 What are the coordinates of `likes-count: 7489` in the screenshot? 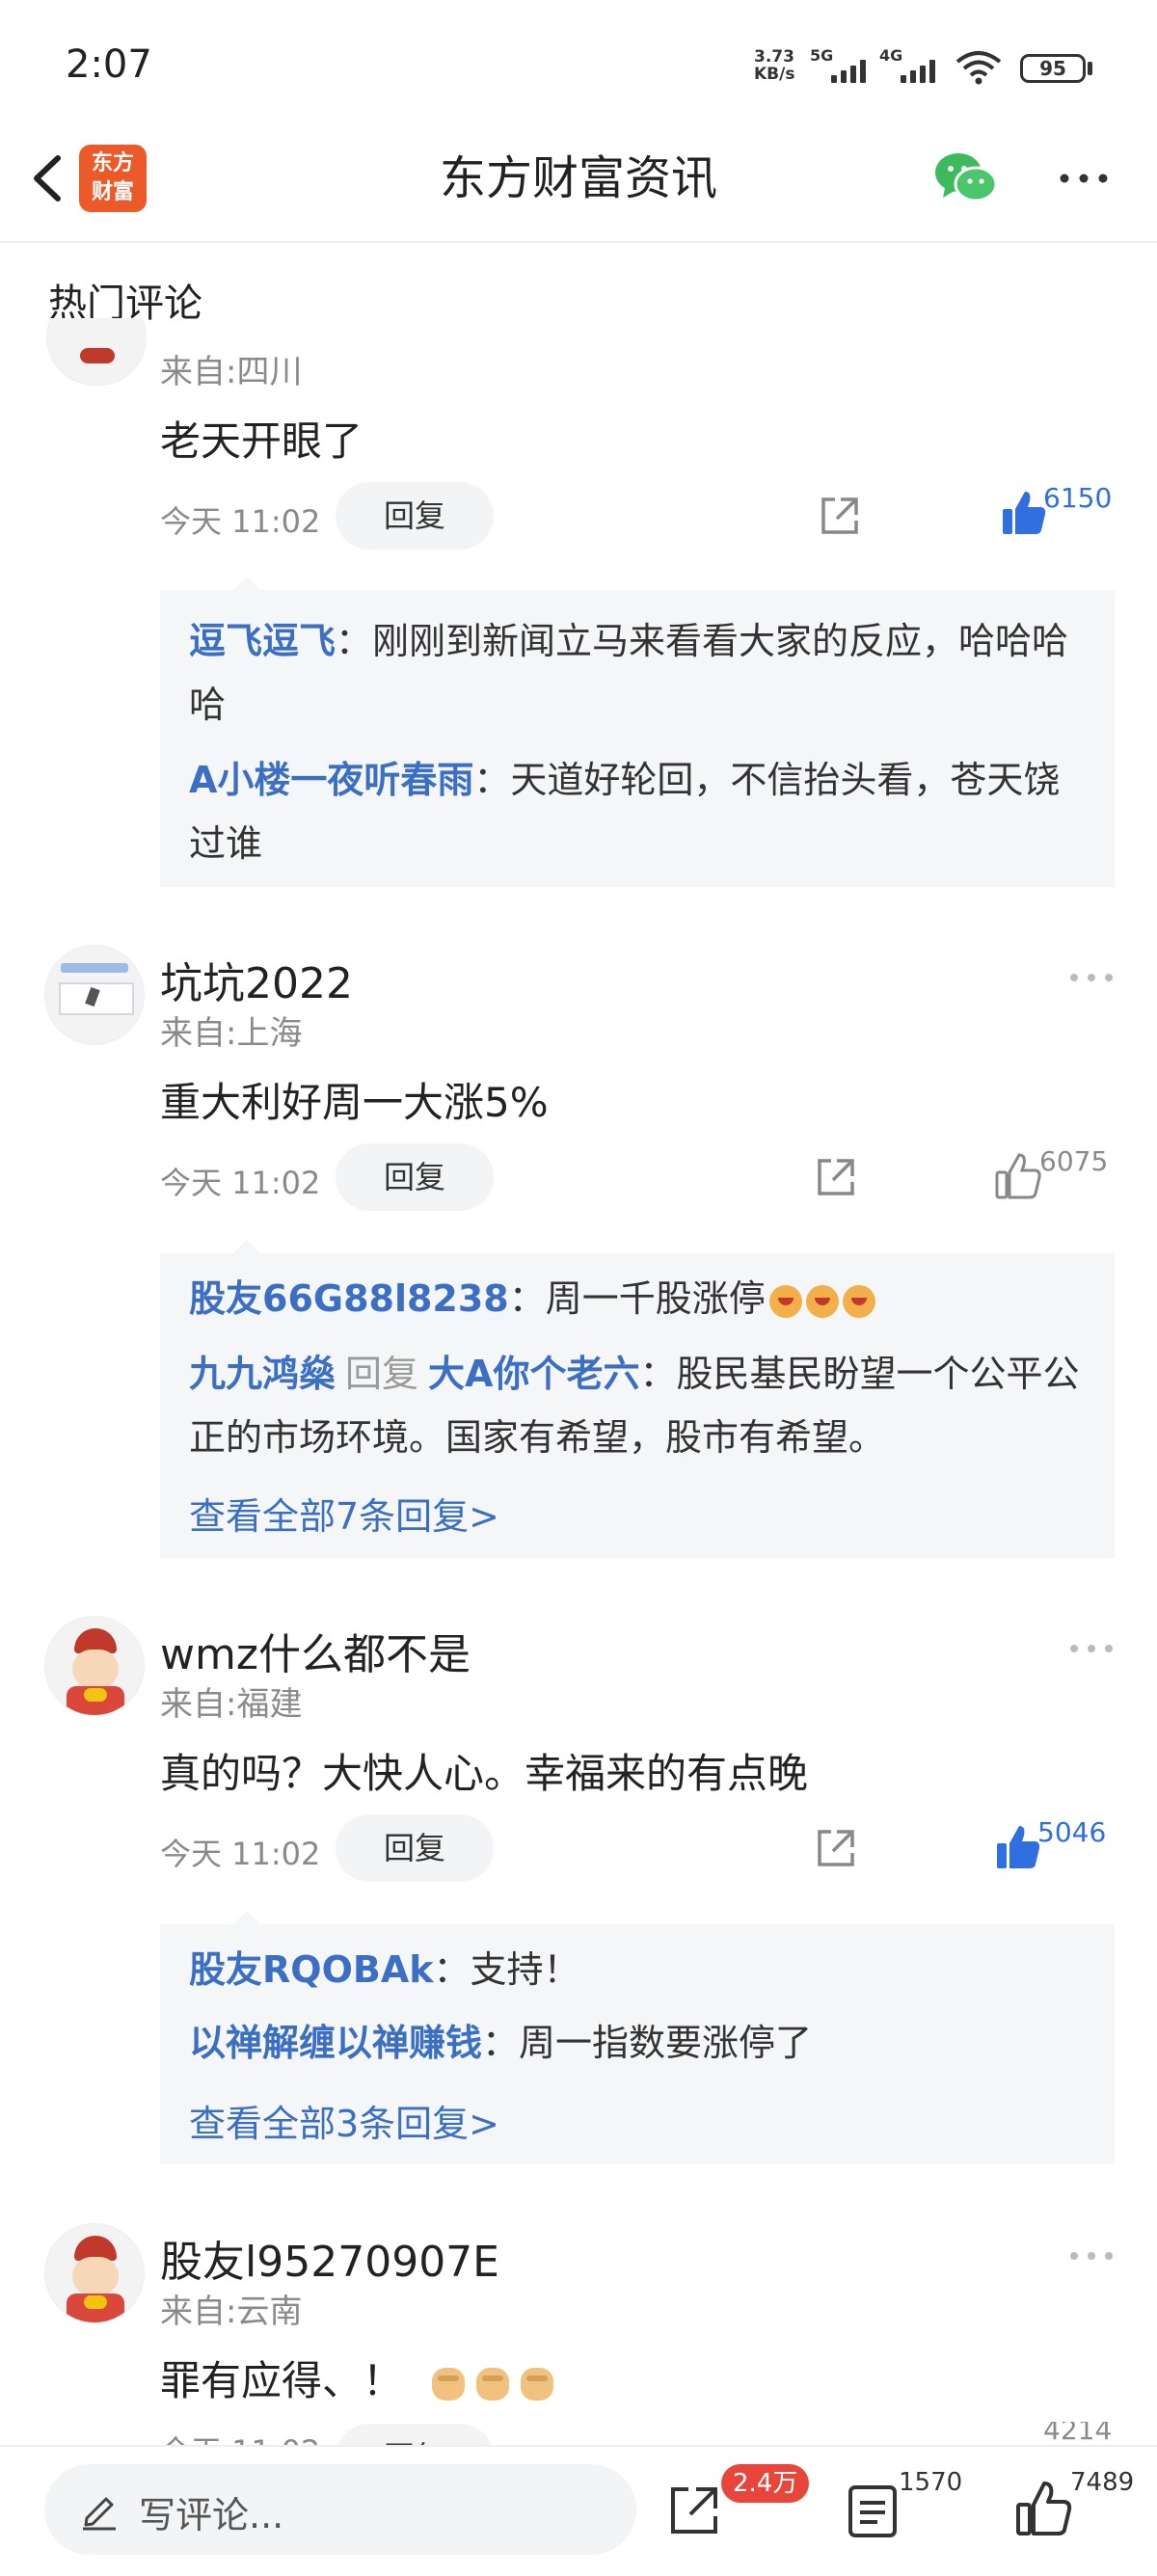 It's located at (1102, 2482).